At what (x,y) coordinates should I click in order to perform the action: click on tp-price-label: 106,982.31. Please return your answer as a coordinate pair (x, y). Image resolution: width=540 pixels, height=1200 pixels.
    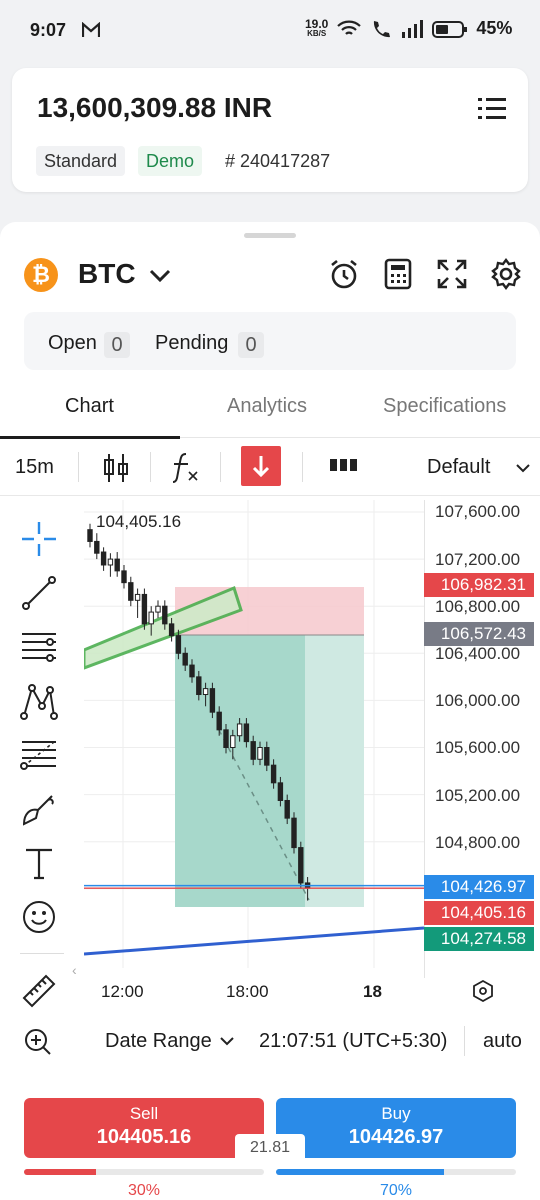
    Looking at the image, I should click on (479, 585).